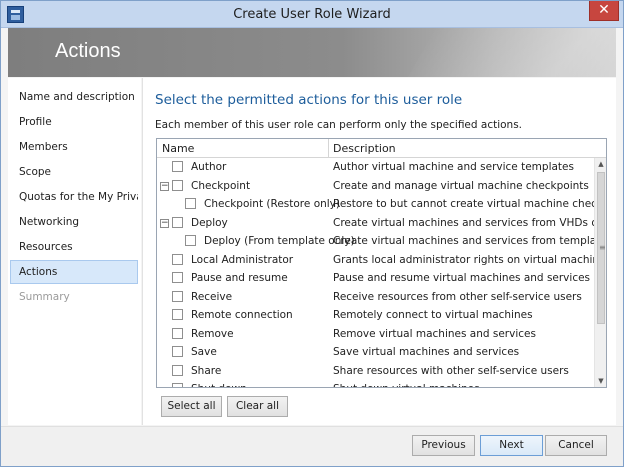 This screenshot has height=467, width=624. I want to click on vertical-scrollbar: ▲ ≡ ▼, so click(600, 272).